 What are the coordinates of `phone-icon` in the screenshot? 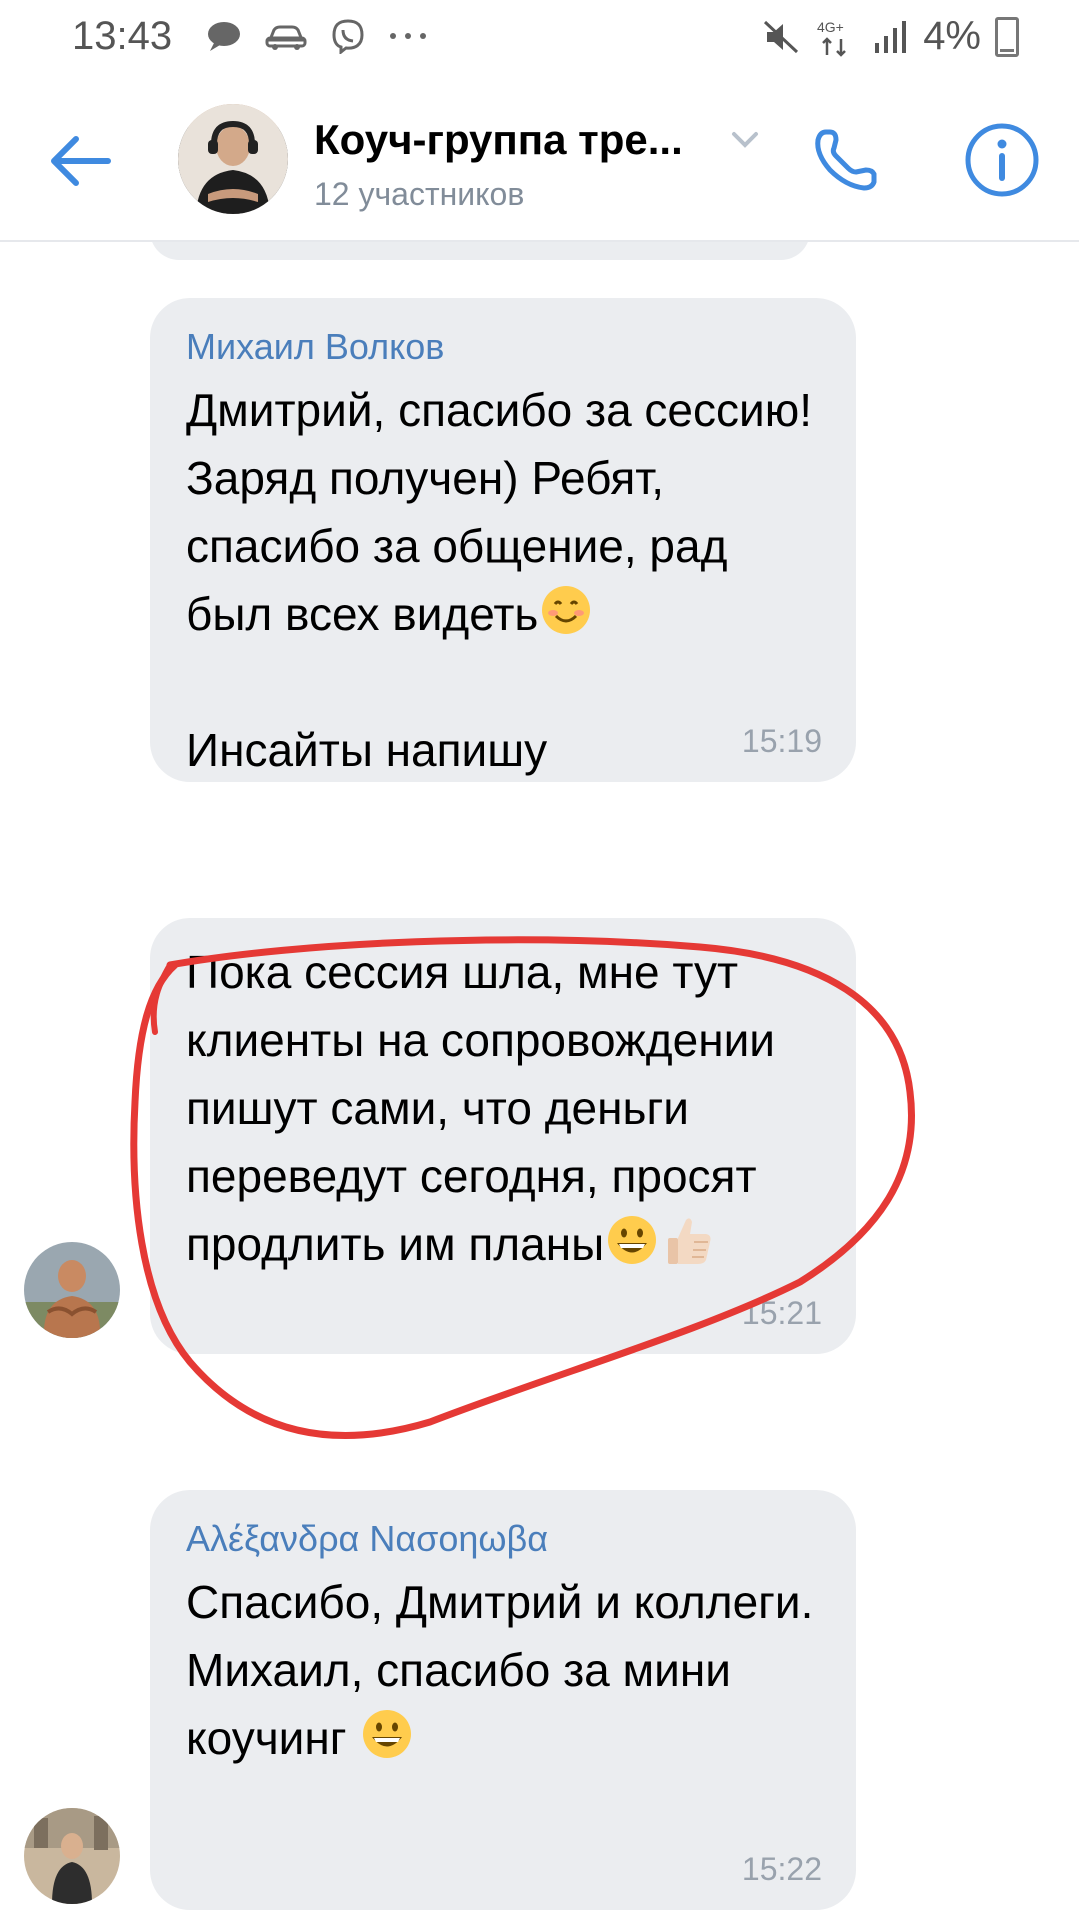 It's located at (846, 160).